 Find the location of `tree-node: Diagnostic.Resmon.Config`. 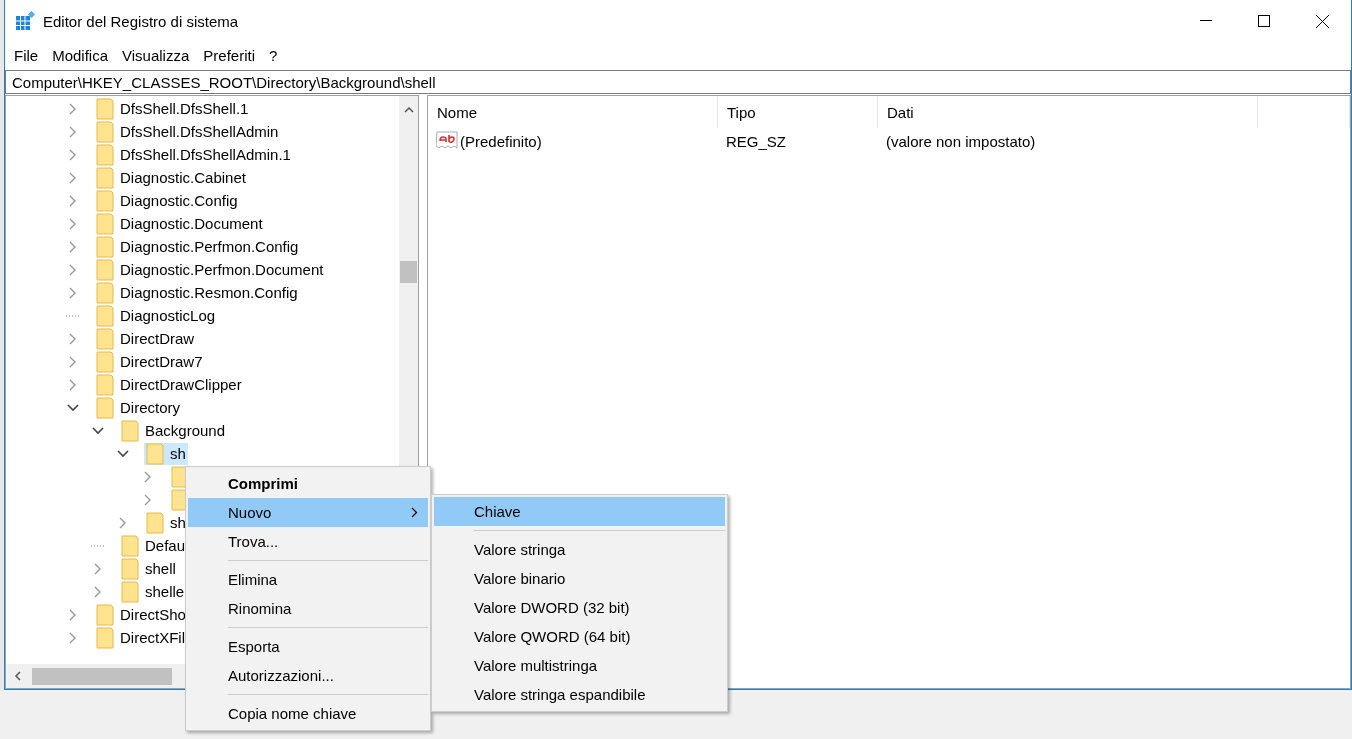

tree-node: Diagnostic.Resmon.Config is located at coordinates (197, 292).